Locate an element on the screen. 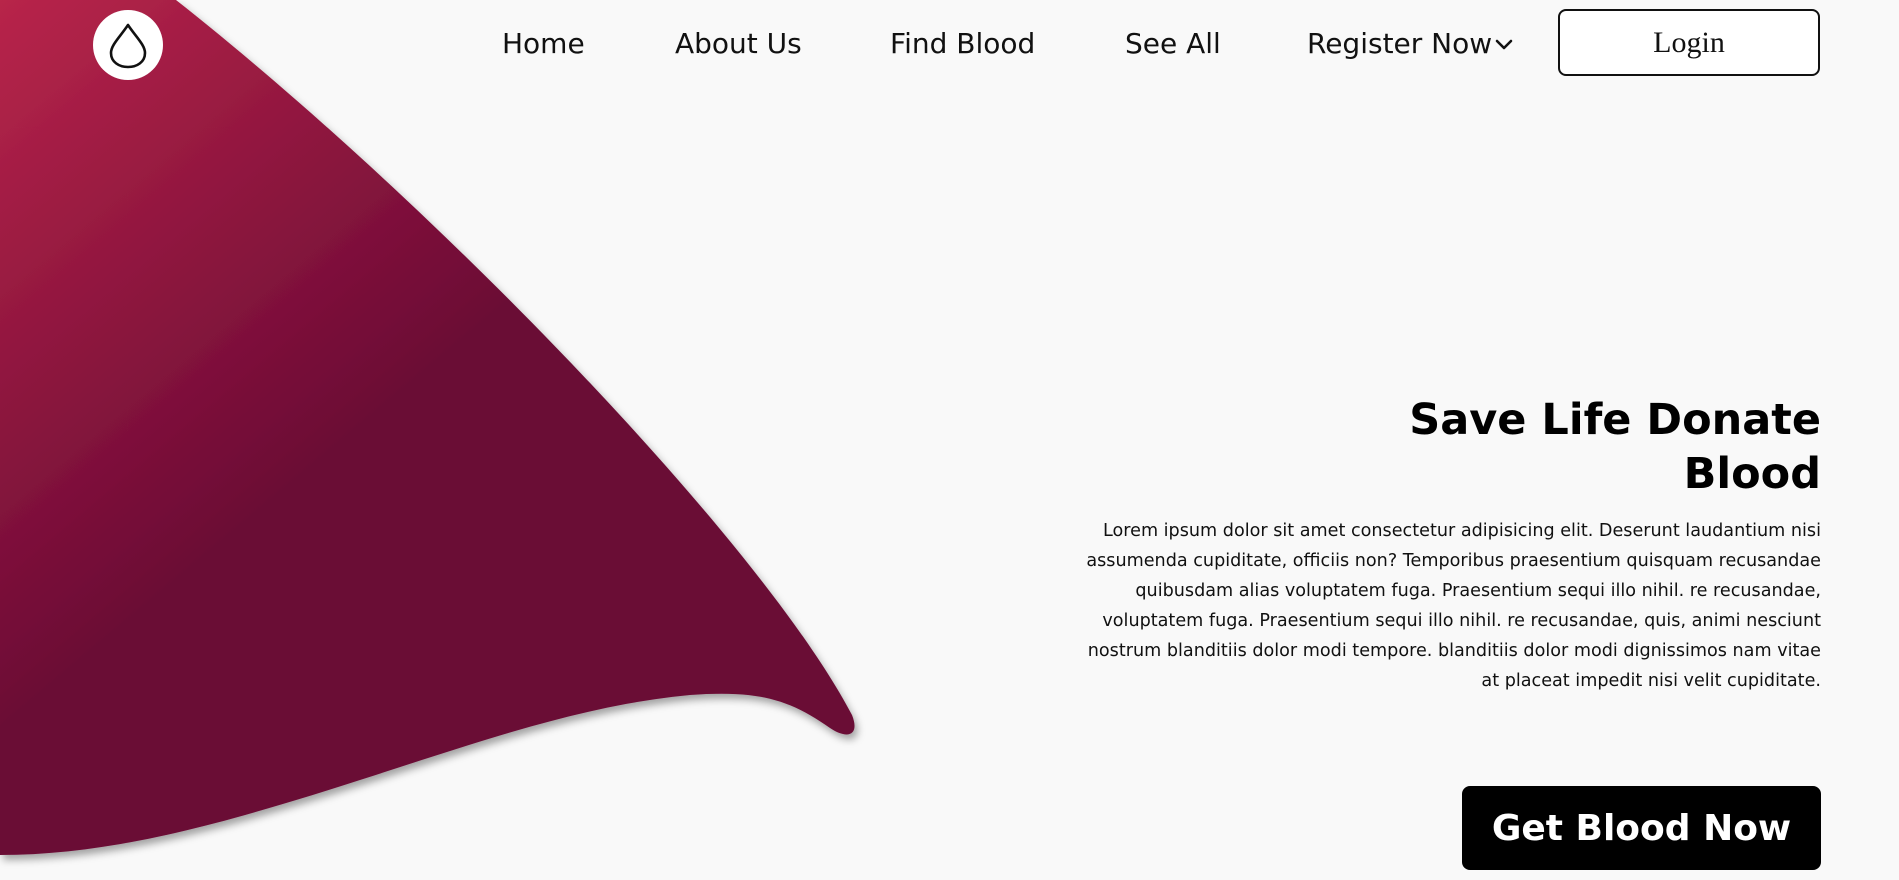 The width and height of the screenshot is (1899, 880). nav-register-dropdown: Register Now is located at coordinates (1399, 44).